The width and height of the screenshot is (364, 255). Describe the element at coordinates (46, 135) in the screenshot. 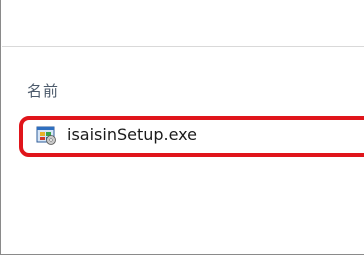

I see `installer-exe-icon` at that location.